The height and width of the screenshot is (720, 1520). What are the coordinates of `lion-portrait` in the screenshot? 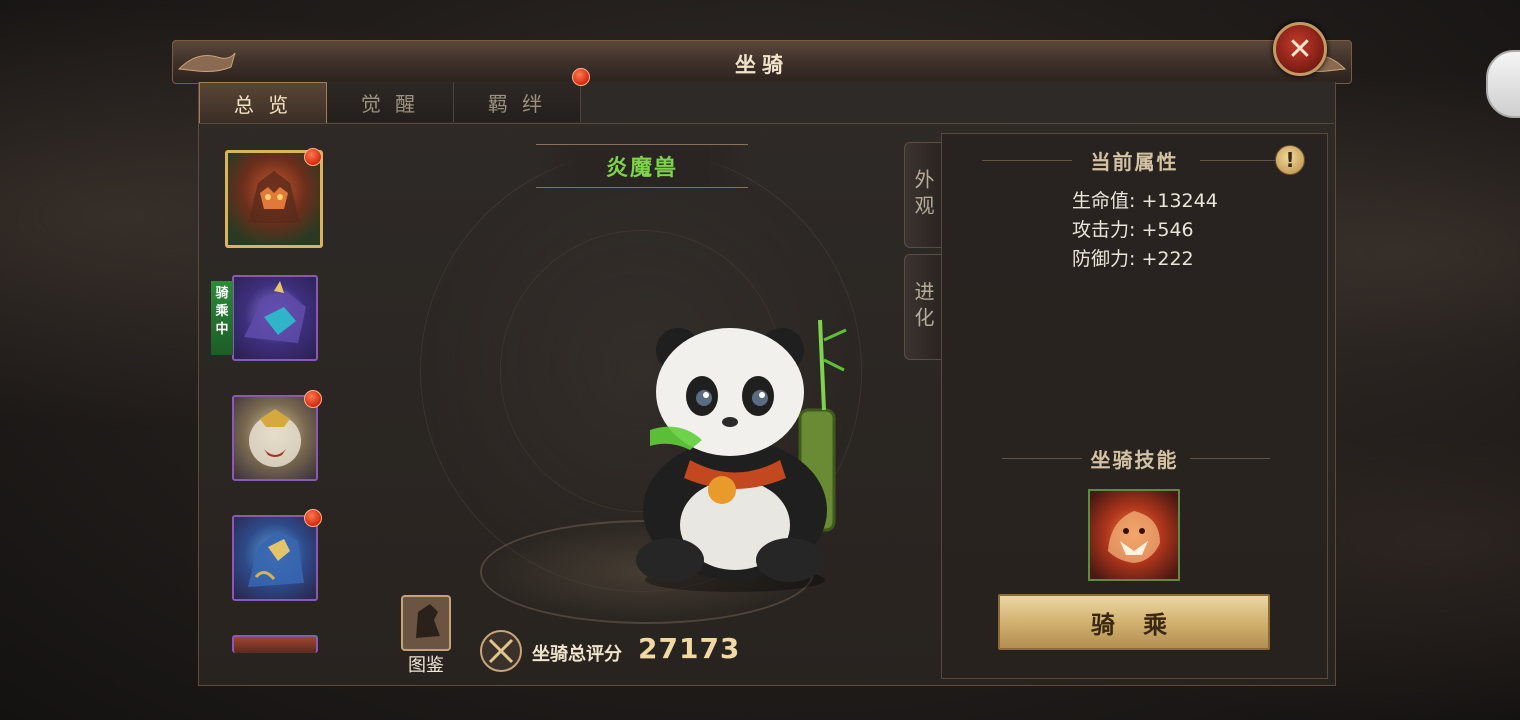 It's located at (275, 438).